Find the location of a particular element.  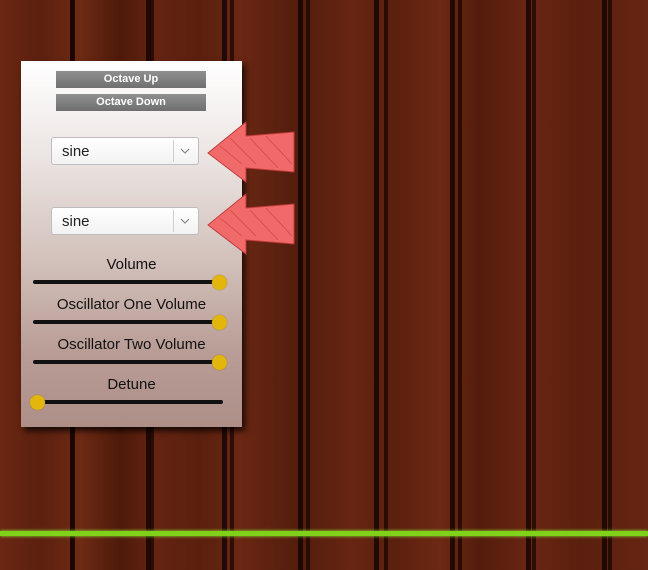

octave-up-button: Octave Up is located at coordinates (131, 79).